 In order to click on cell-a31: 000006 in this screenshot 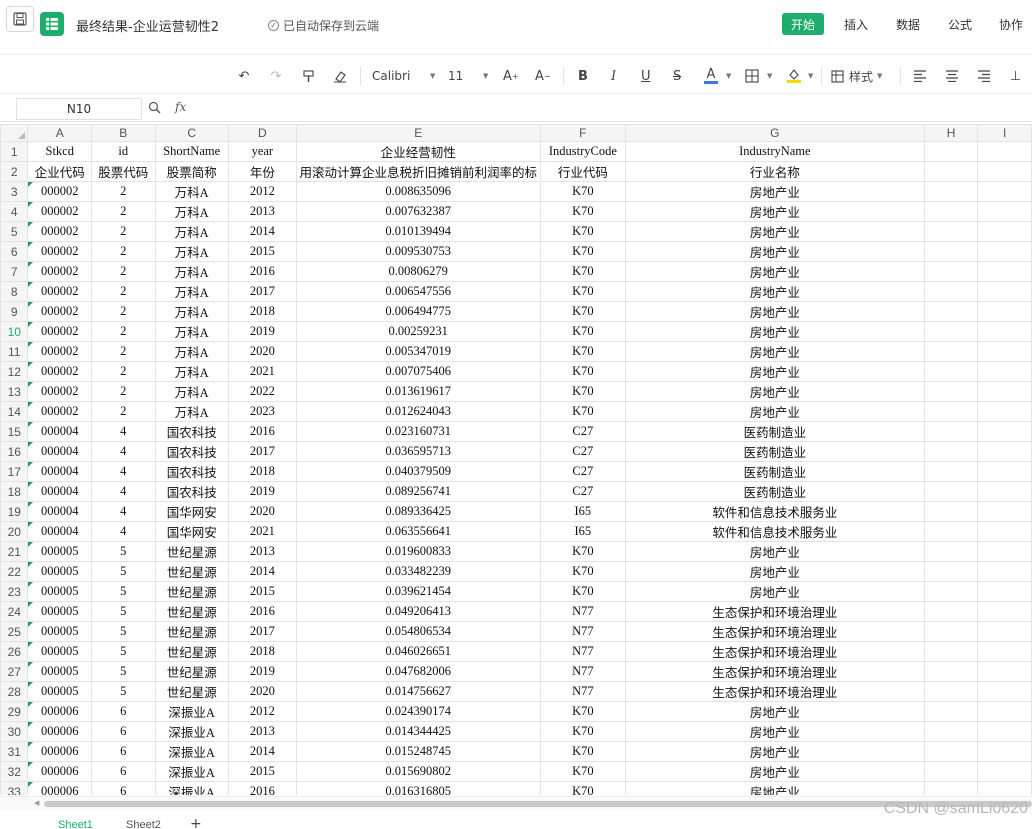, I will do `click(59, 751)`.